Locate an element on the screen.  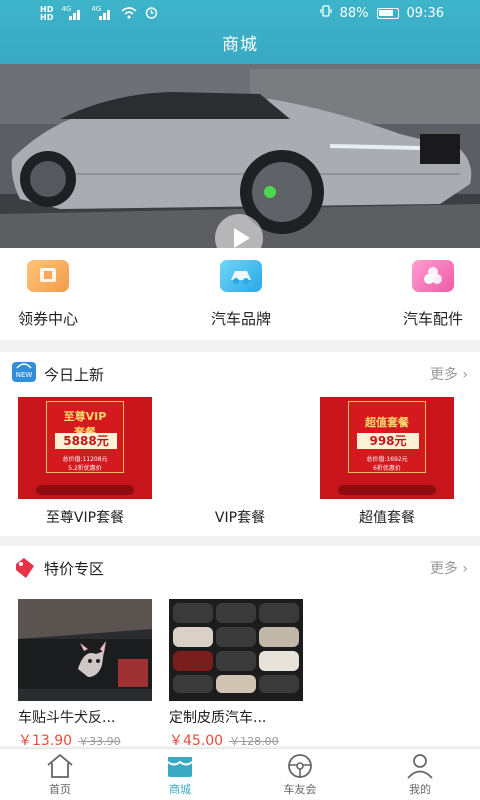
tab-label: 车友会 is located at coordinates (300, 789).